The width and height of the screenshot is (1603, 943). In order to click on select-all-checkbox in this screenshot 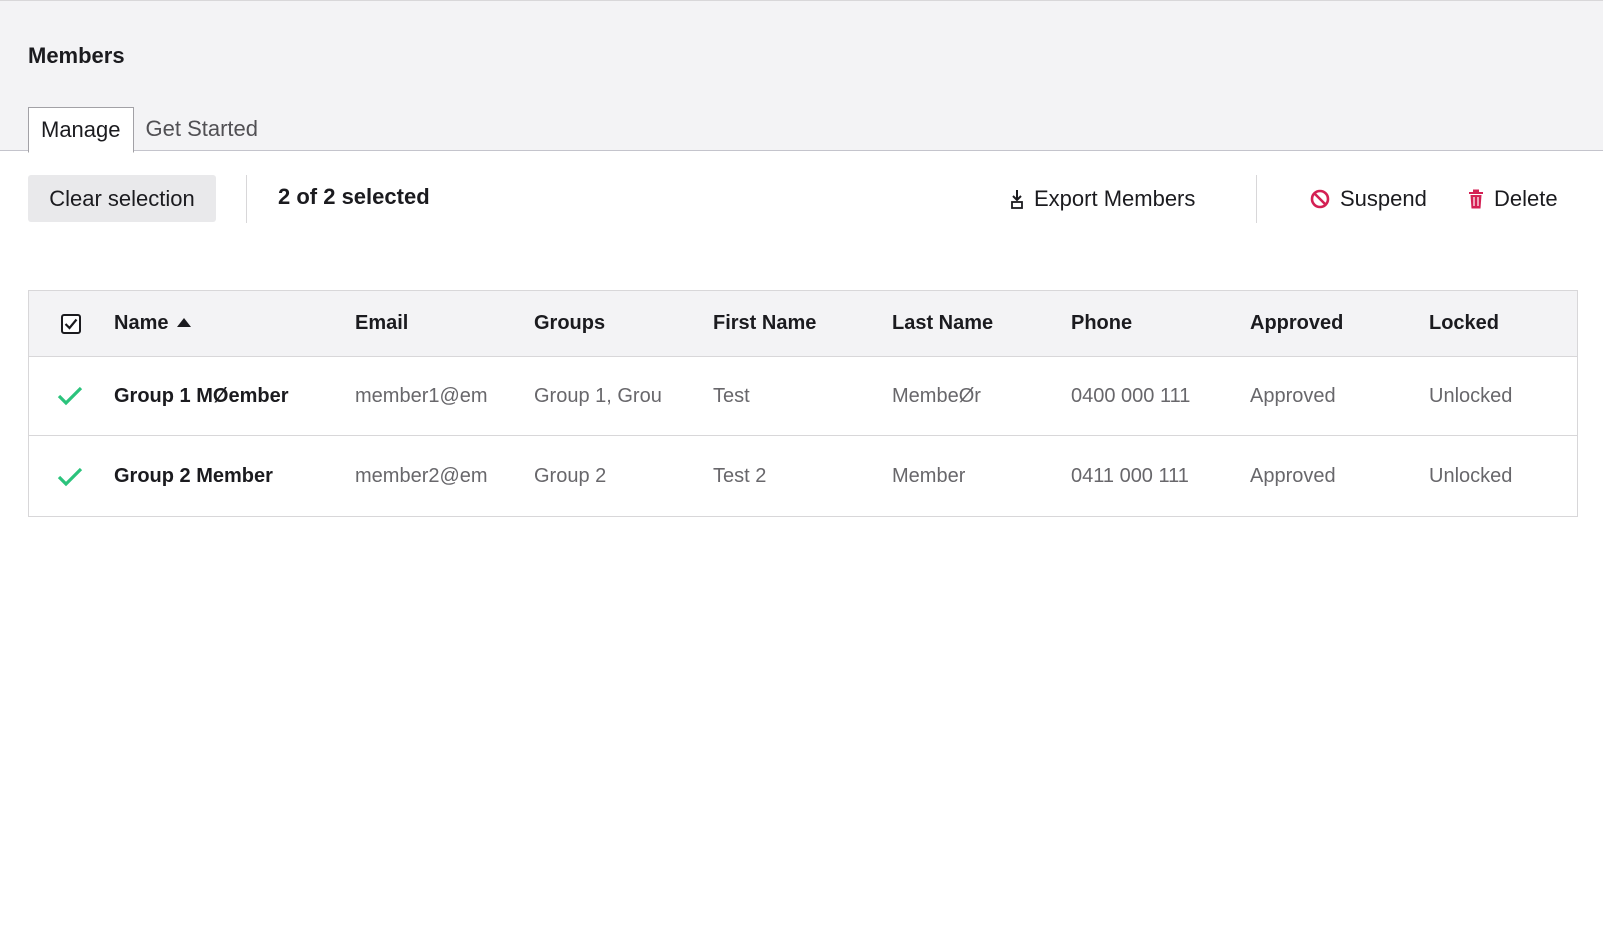, I will do `click(71, 323)`.